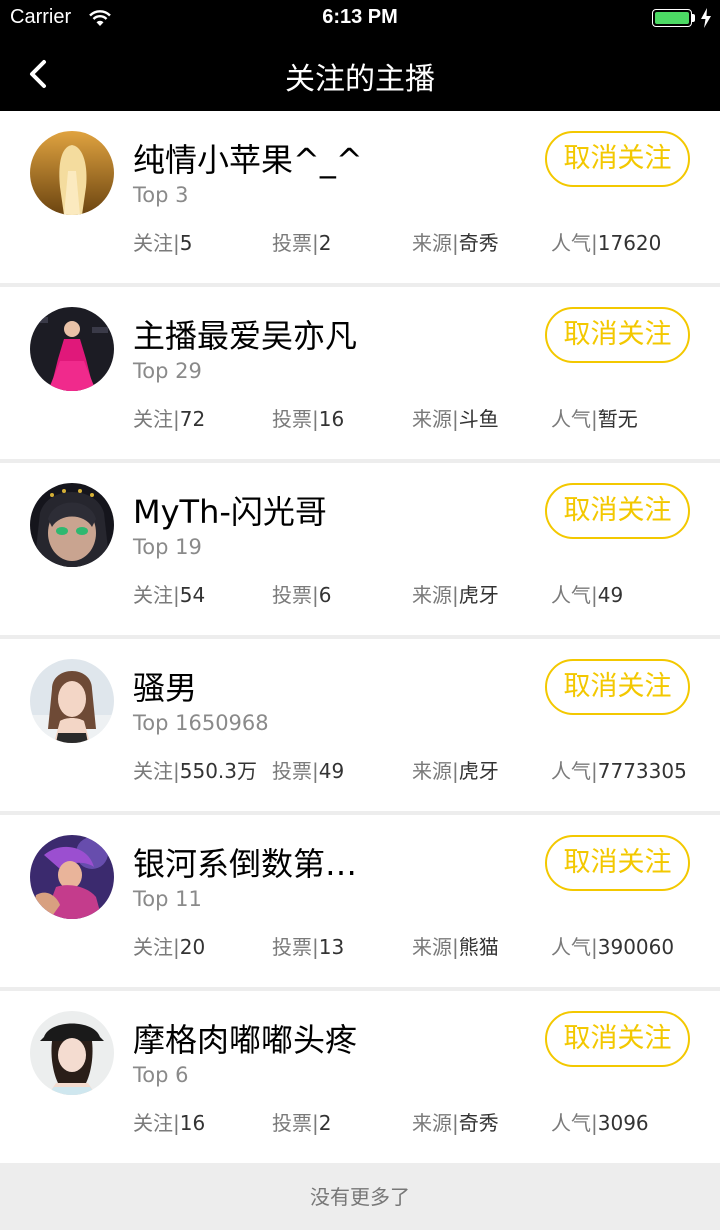  Describe the element at coordinates (360, 1199) in the screenshot. I see `no-more-footer: 没有更多了` at that location.